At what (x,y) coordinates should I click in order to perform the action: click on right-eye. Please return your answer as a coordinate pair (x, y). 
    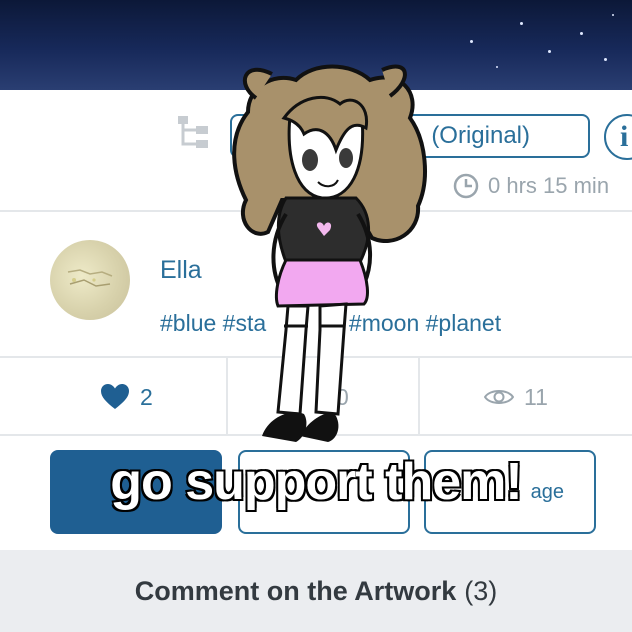
    Looking at the image, I should click on (346, 158).